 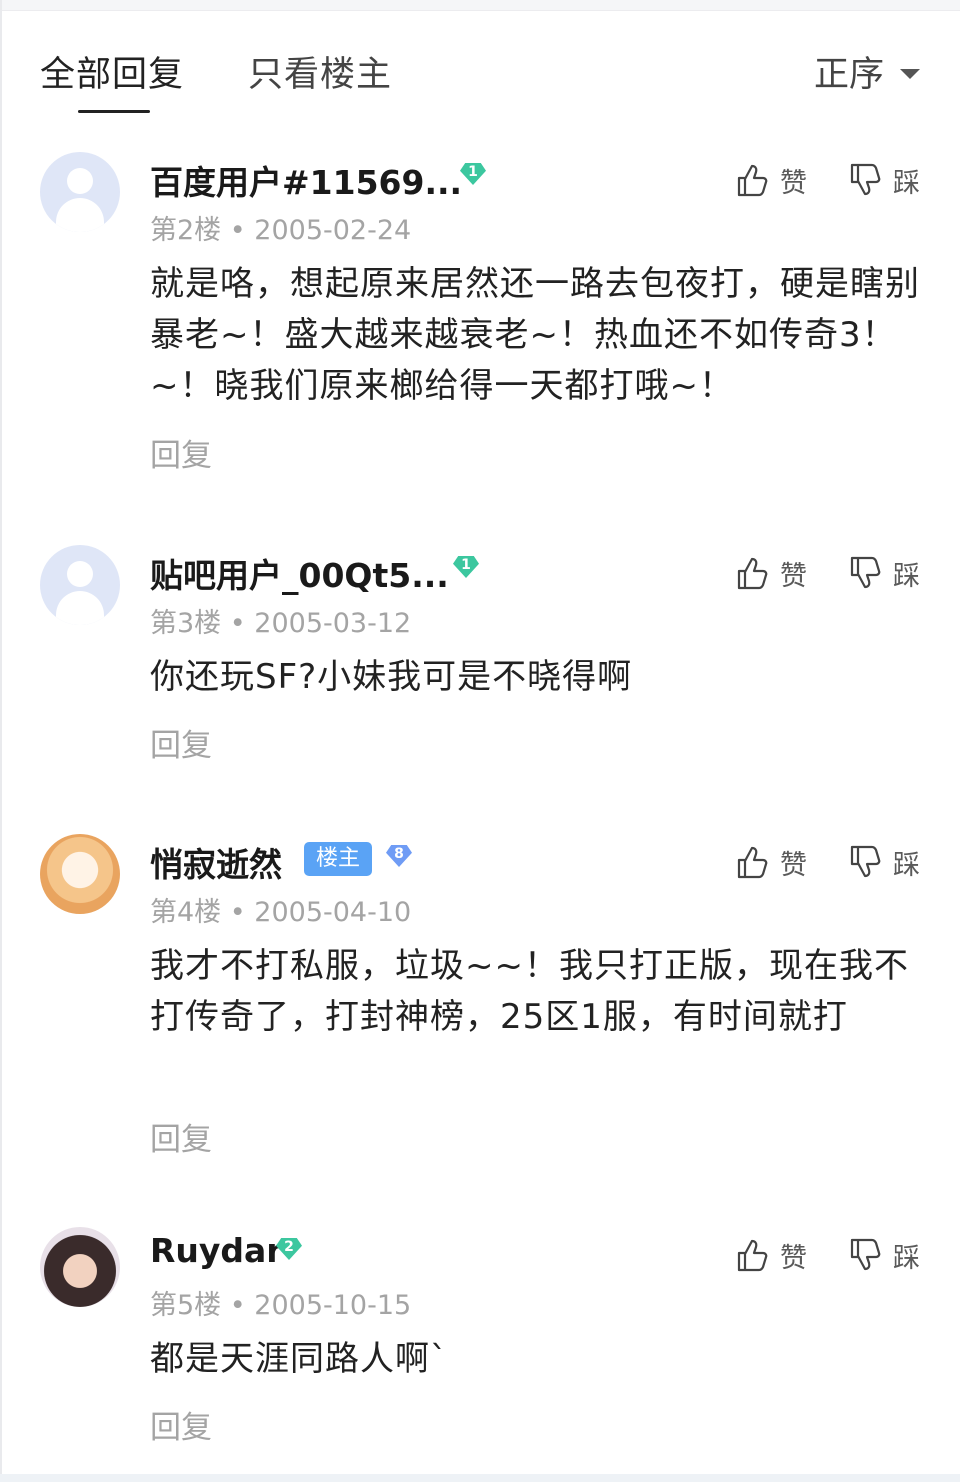 What do you see at coordinates (216, 1250) in the screenshot?
I see `username: Ruydar` at bounding box center [216, 1250].